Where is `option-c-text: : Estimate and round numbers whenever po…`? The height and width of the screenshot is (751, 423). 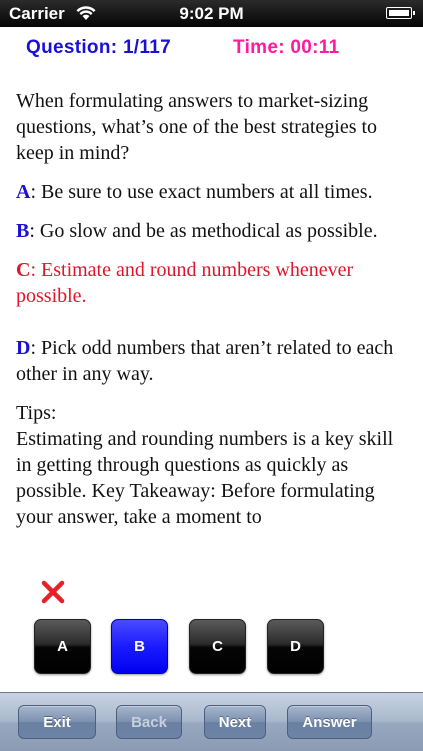 option-c-text: : Estimate and round numbers whenever po… is located at coordinates (185, 283).